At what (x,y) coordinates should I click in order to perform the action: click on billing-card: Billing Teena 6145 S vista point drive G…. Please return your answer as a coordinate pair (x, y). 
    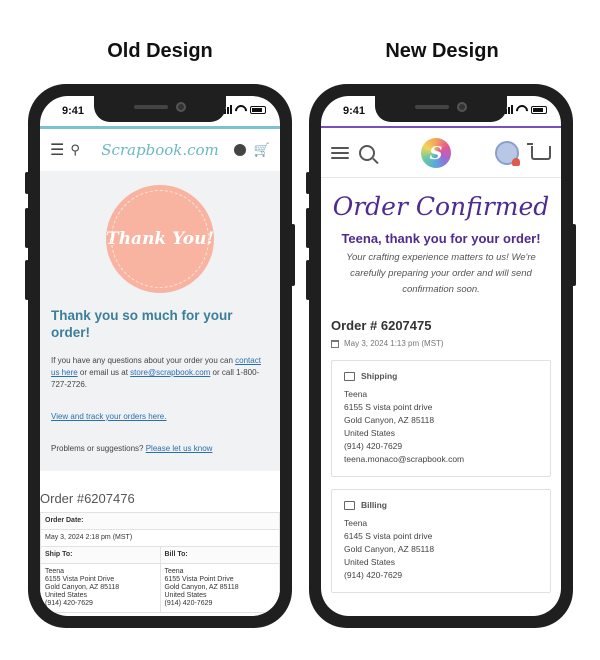
    Looking at the image, I should click on (441, 541).